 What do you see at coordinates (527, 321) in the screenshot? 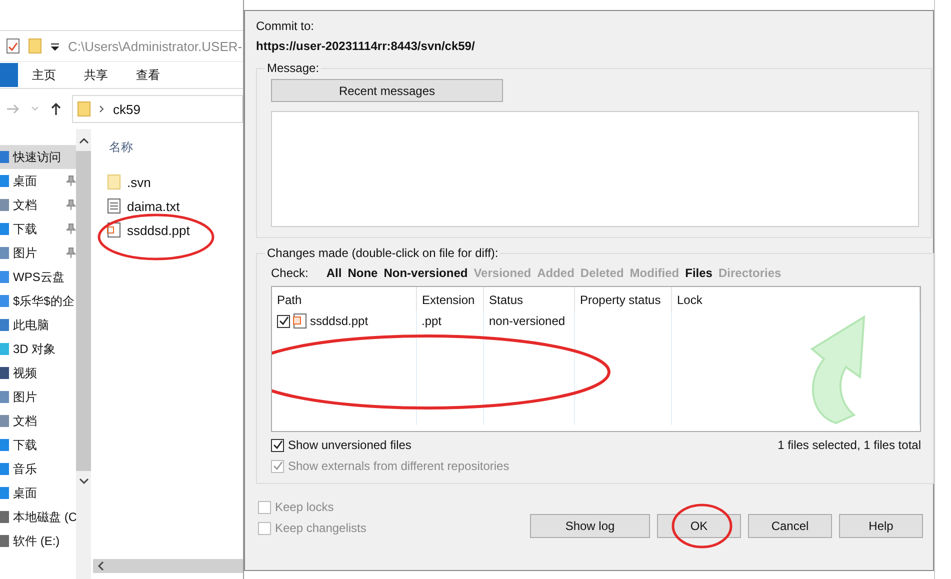
I see `table-cell: non-versioned` at bounding box center [527, 321].